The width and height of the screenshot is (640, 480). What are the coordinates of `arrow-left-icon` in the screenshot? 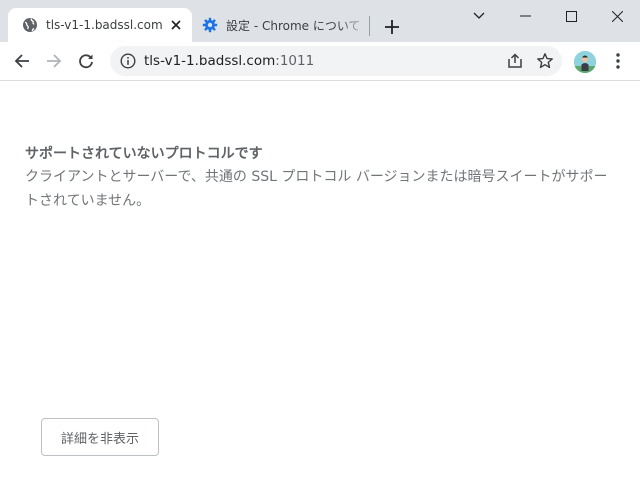 It's located at (21, 61).